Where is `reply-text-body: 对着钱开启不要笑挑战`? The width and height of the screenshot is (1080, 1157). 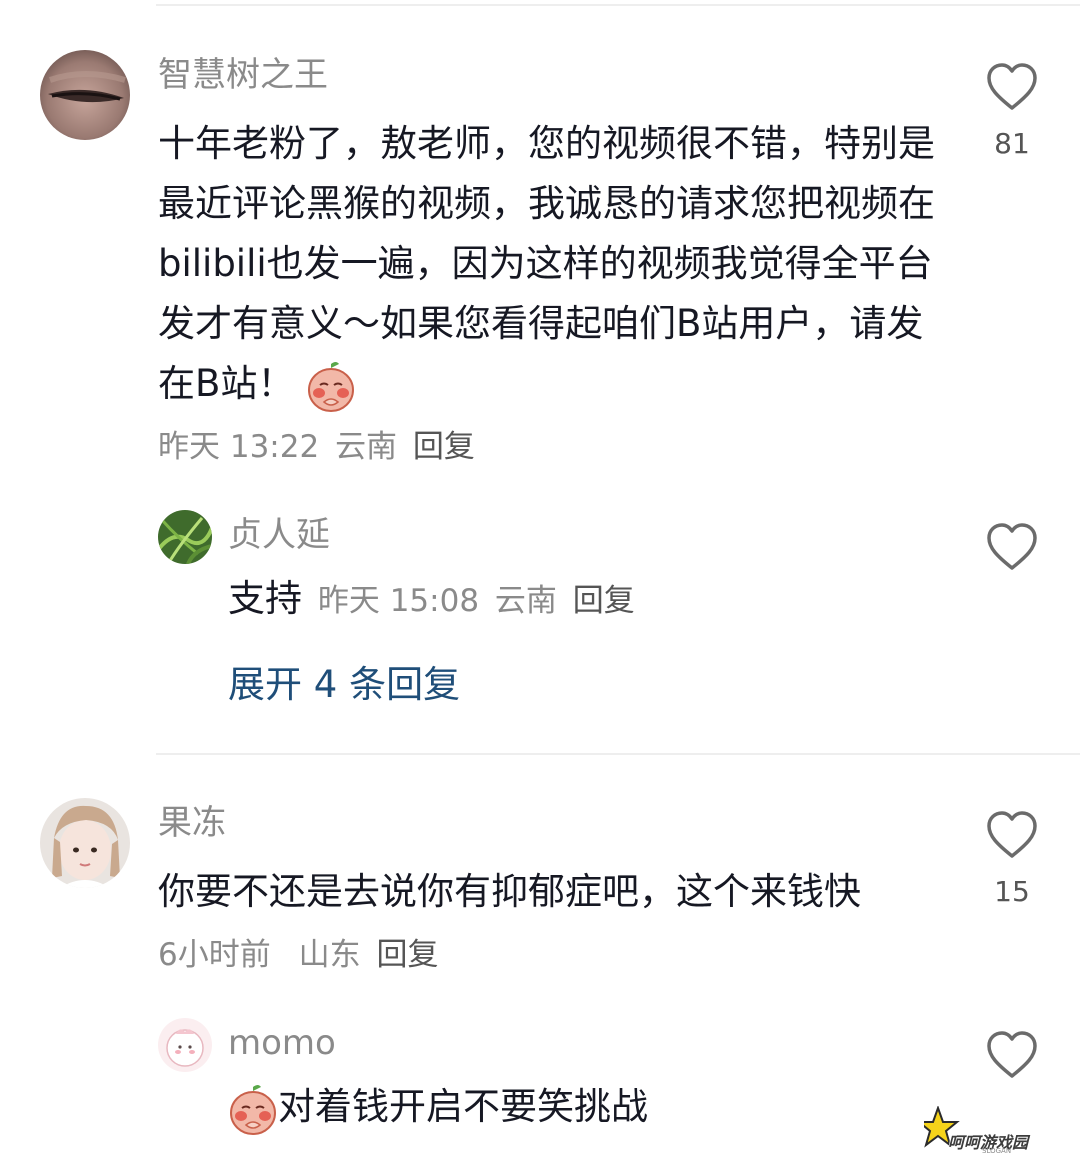
reply-text-body: 对着钱开启不要笑挑战 is located at coordinates (463, 1106).